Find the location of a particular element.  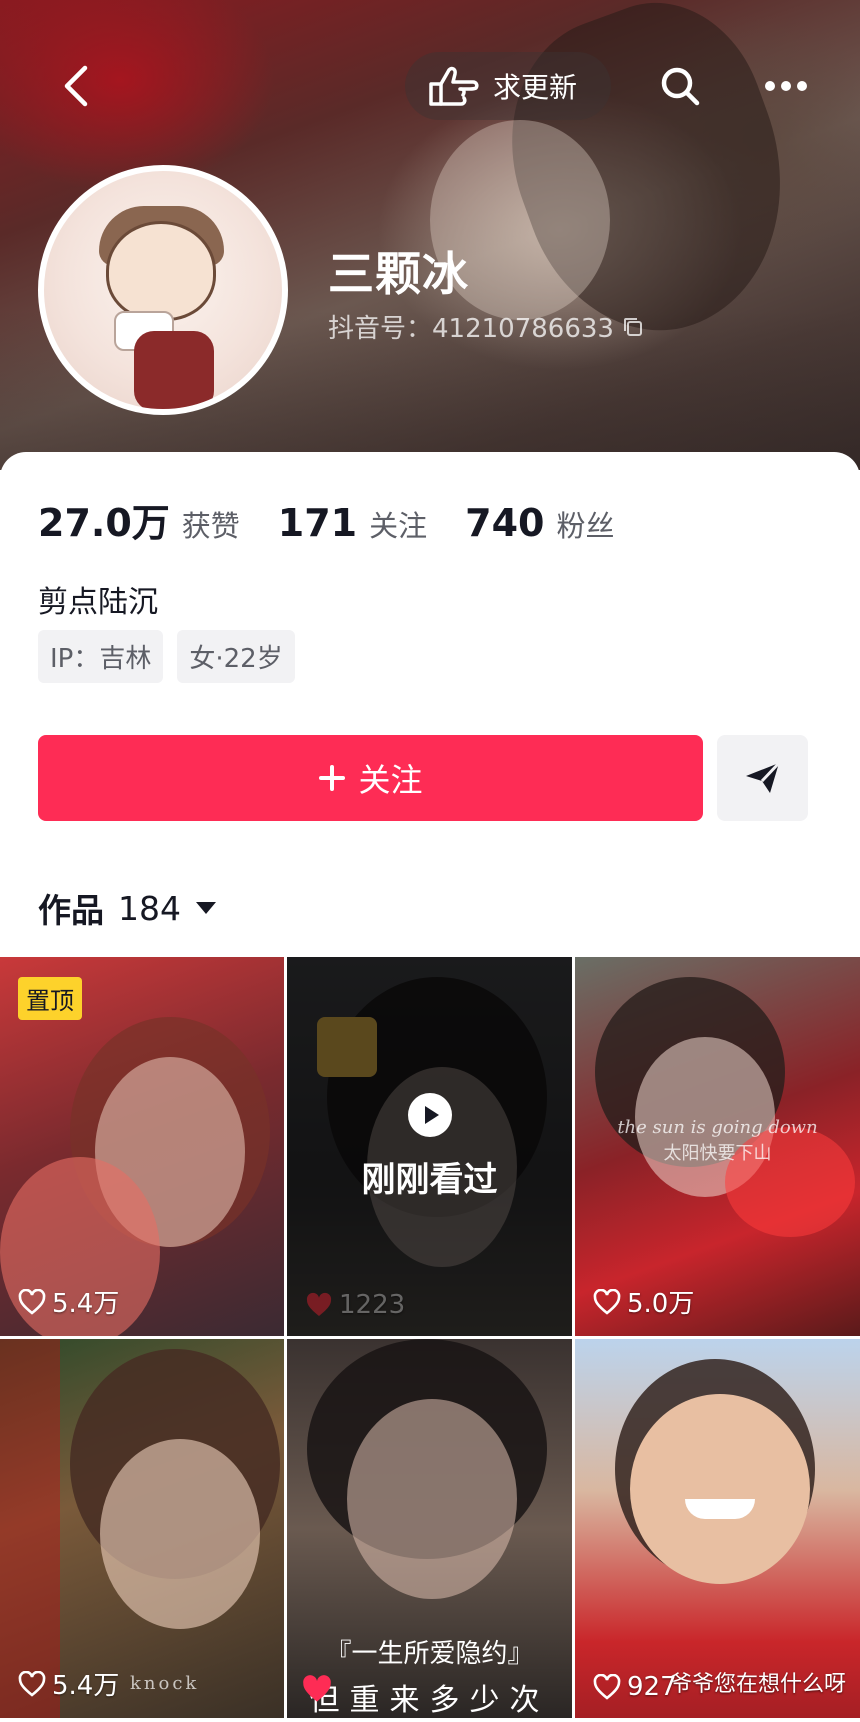

more-dots-icon is located at coordinates (786, 86).